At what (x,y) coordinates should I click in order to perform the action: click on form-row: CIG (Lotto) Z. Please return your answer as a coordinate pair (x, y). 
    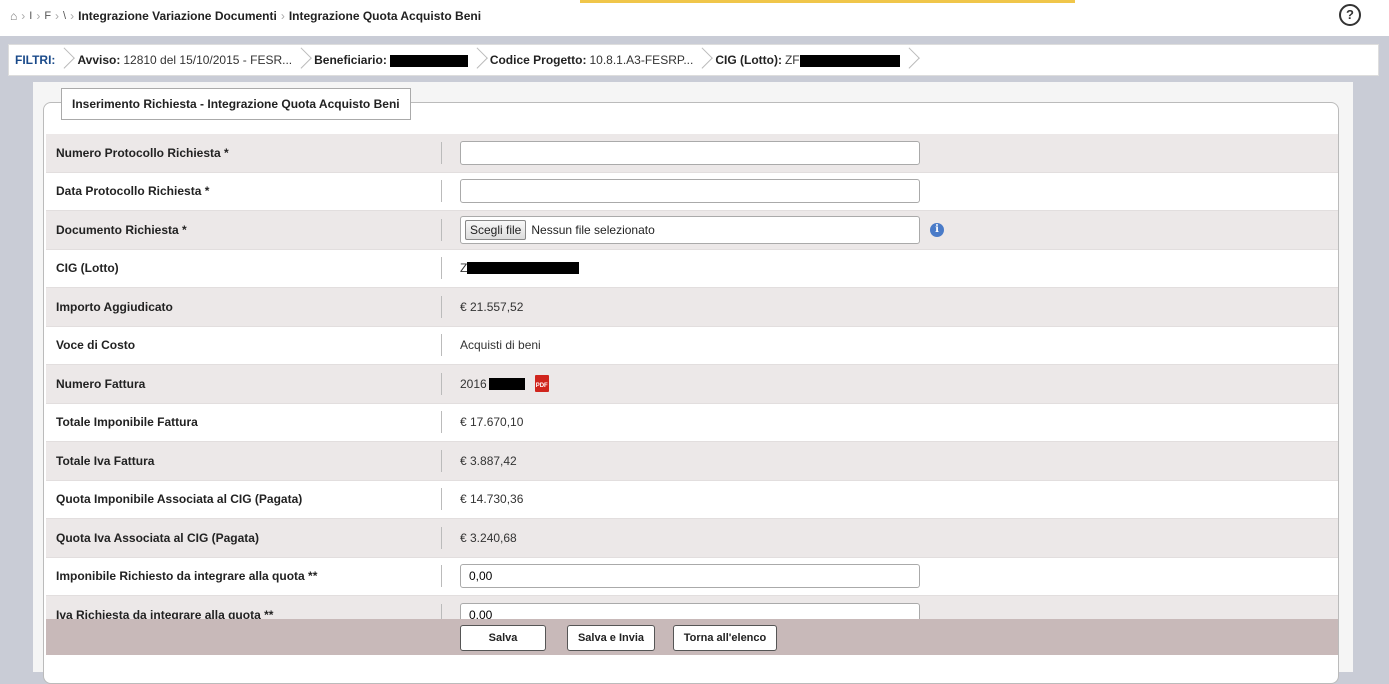
    Looking at the image, I should click on (692, 268).